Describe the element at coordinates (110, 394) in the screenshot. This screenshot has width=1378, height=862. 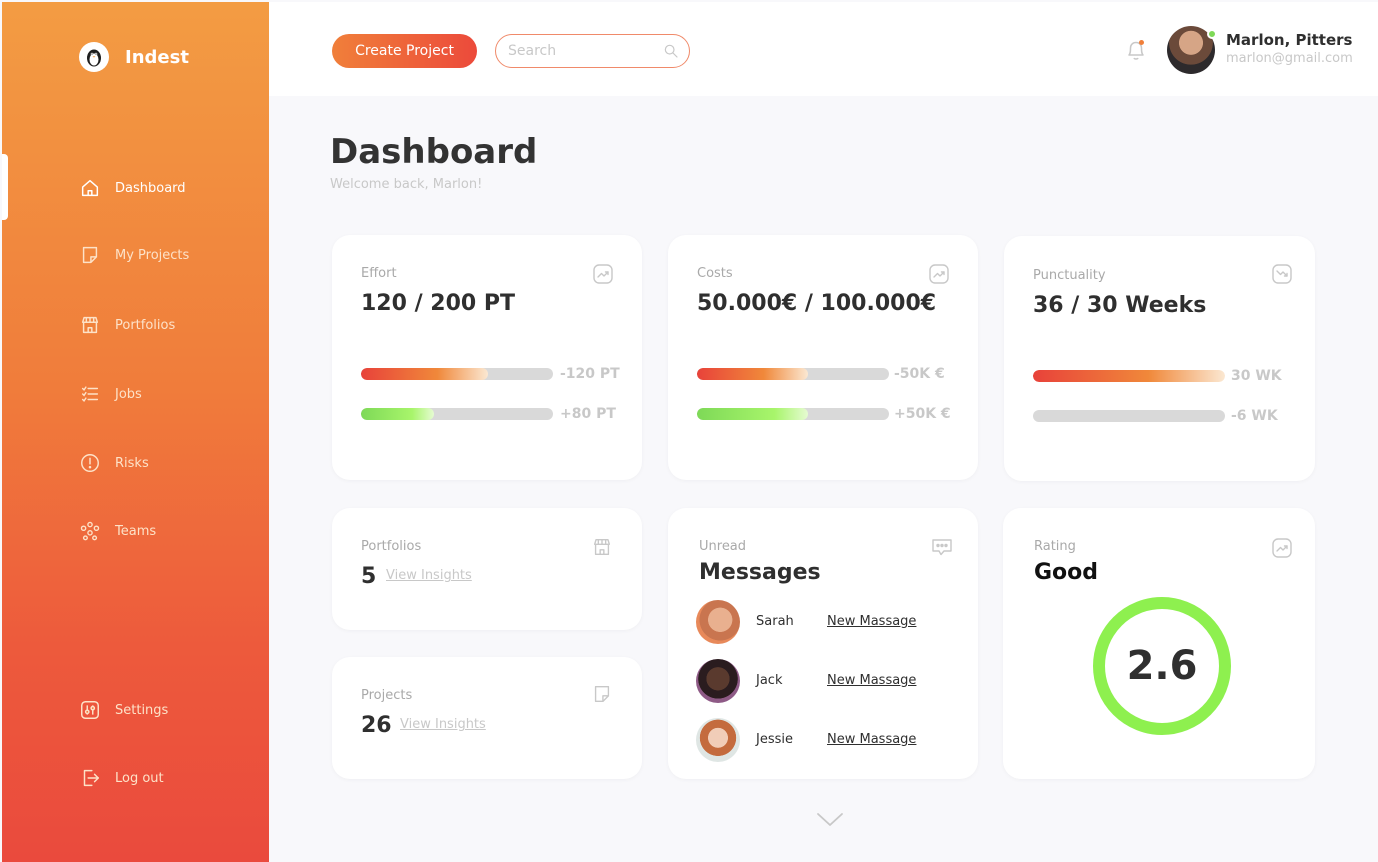
I see `sidebar-item-jobs: Jobs` at that location.